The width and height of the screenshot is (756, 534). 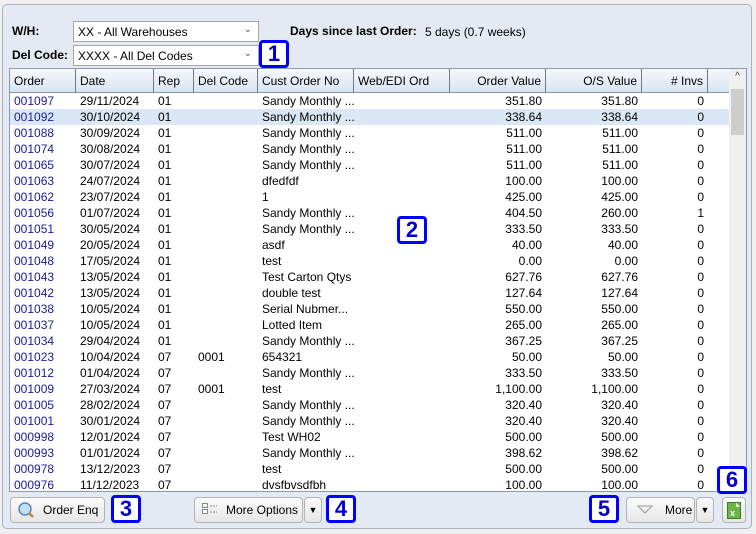 I want to click on cell-cust-order-no: Lotted Item, so click(x=292, y=325).